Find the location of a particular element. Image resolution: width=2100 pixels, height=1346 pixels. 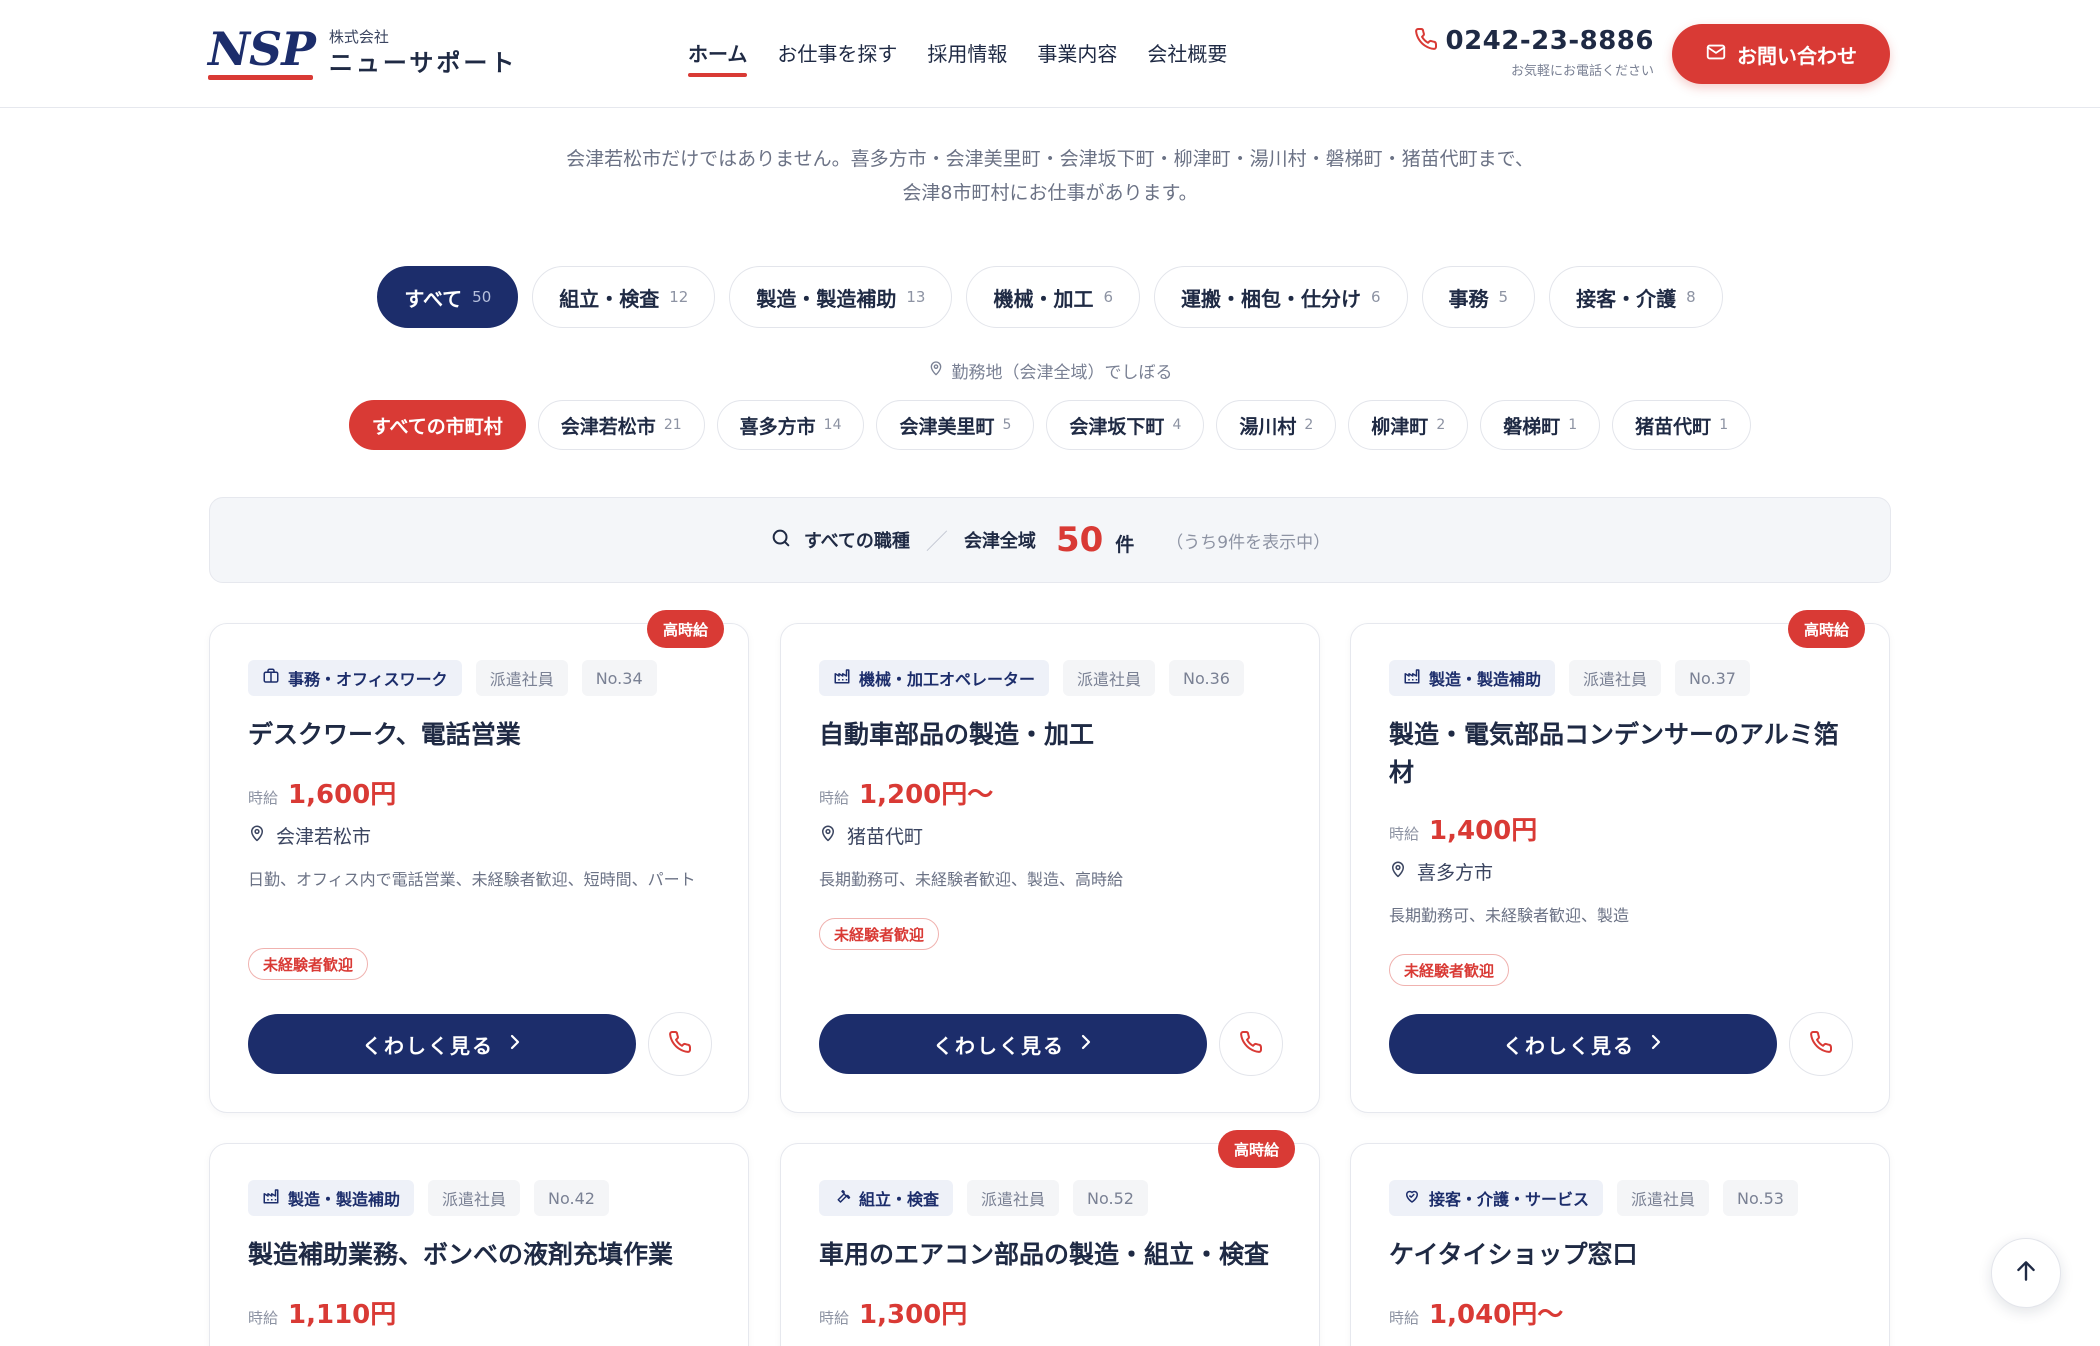

muni-chip-aizubange: 会津坂下町 4 is located at coordinates (1125, 425).